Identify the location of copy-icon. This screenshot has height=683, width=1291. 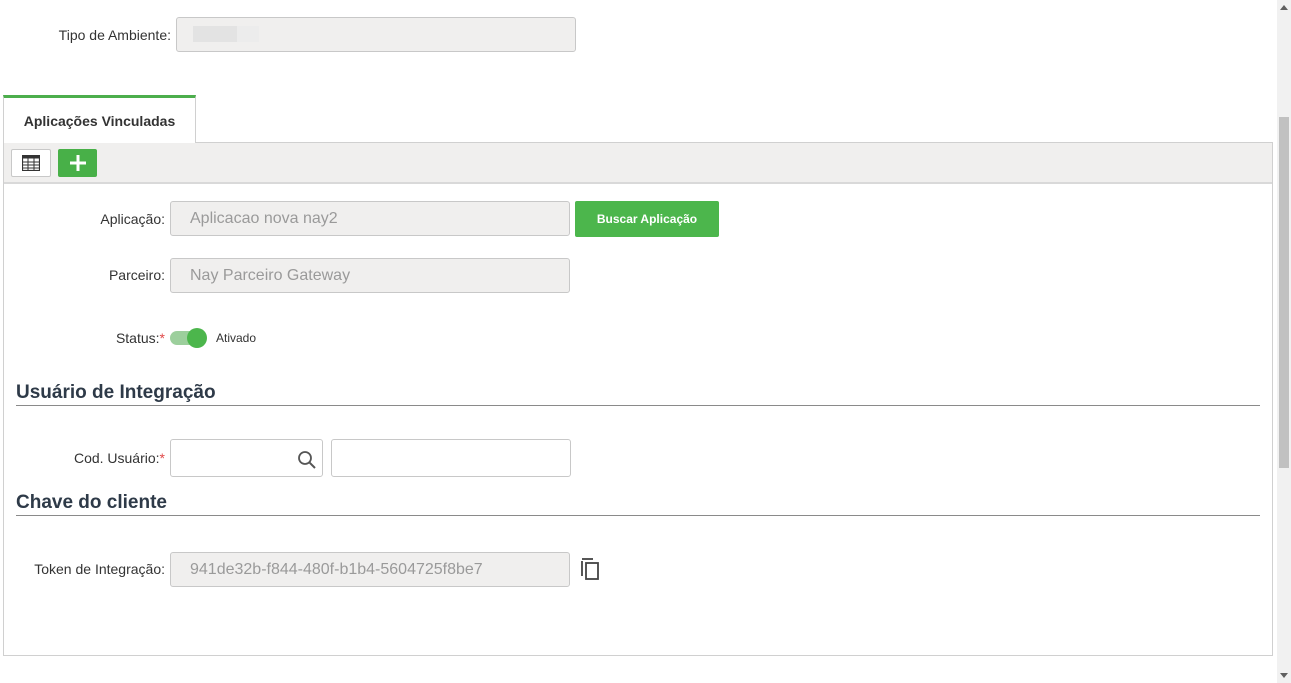
(590, 569).